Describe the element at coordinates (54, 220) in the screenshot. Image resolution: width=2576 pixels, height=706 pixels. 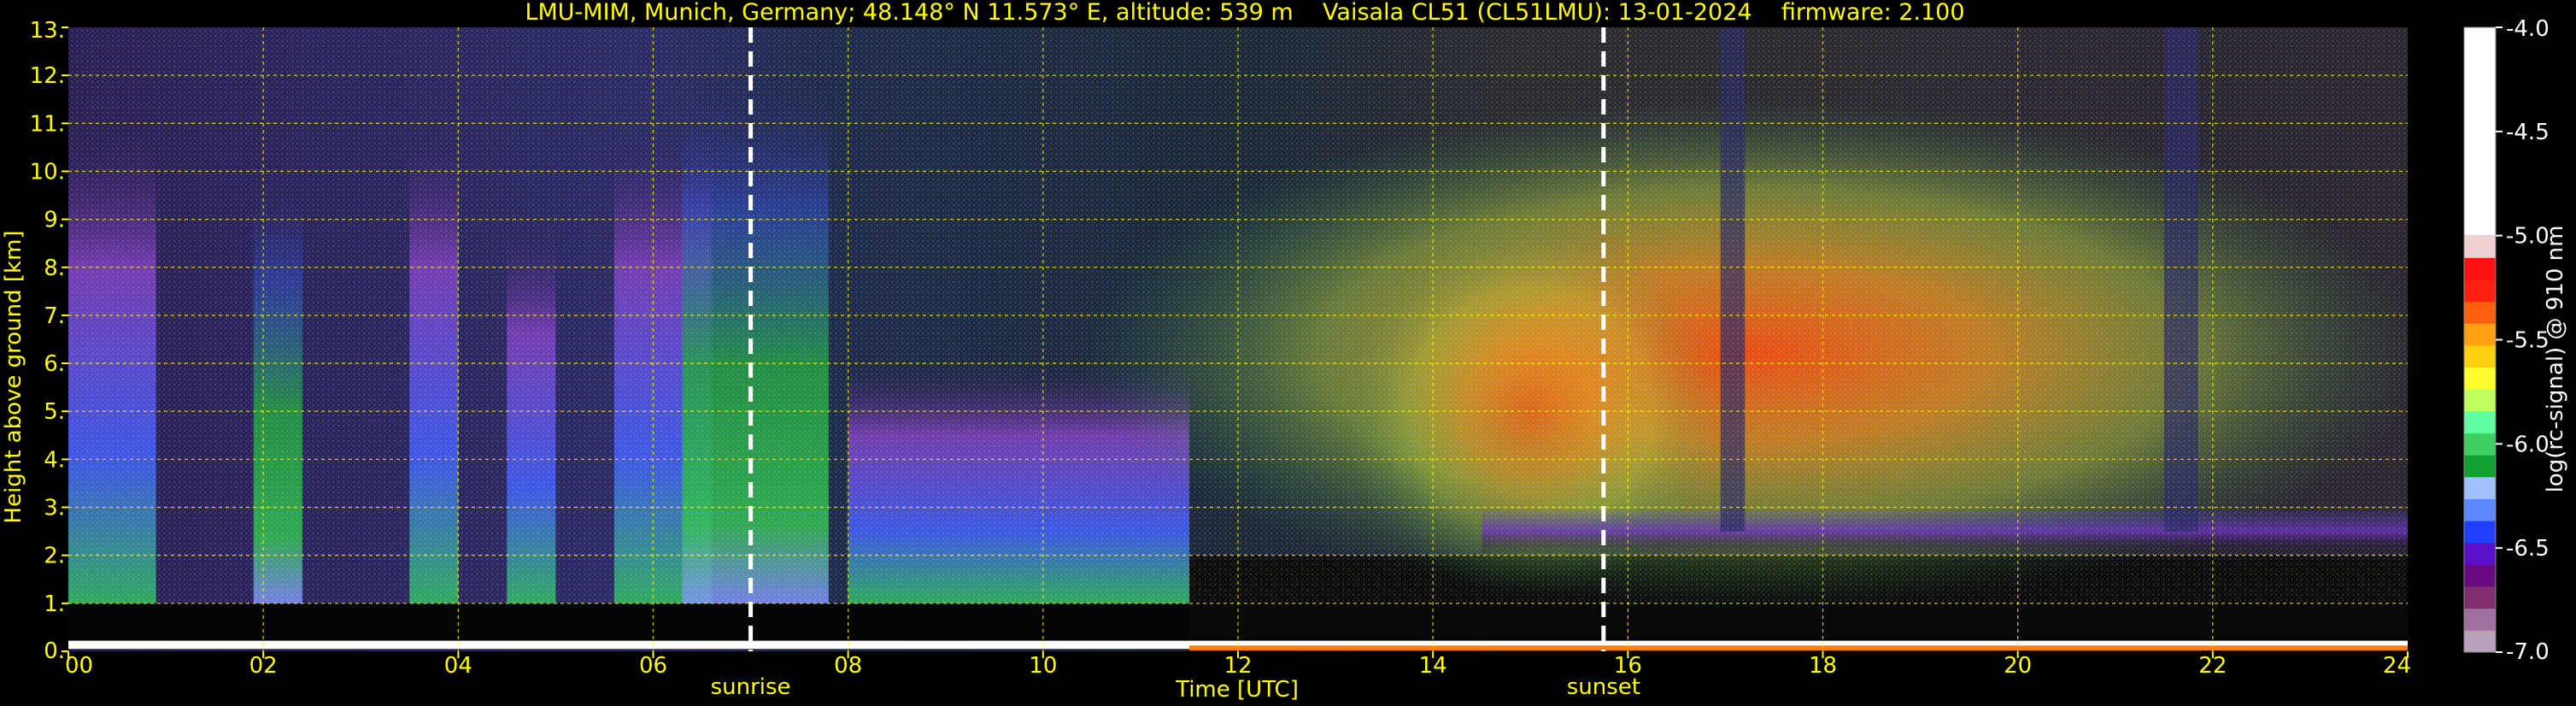
I see `y-tick-label: 9.` at that location.